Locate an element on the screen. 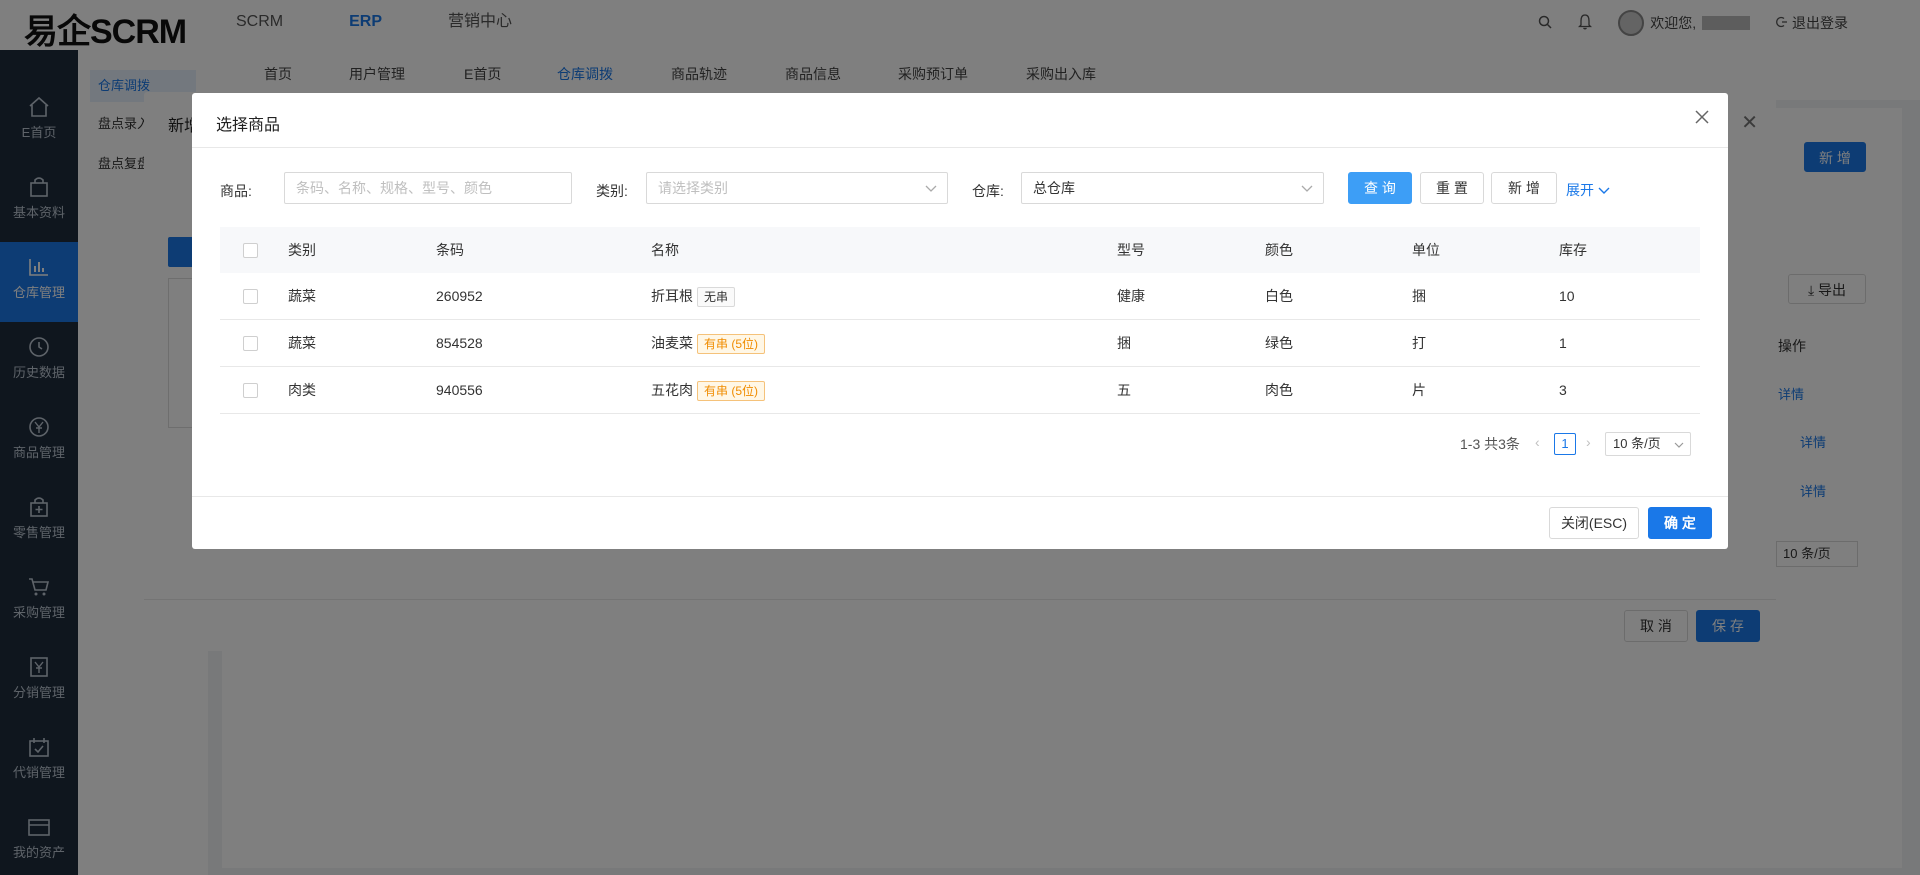  column-header-stock: 库存 is located at coordinates (1573, 250).